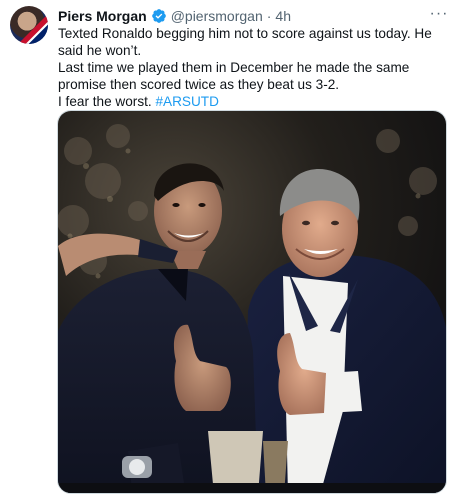  I want to click on tweet-text-line: I fear the worst. #ARSUTD, so click(253, 101).